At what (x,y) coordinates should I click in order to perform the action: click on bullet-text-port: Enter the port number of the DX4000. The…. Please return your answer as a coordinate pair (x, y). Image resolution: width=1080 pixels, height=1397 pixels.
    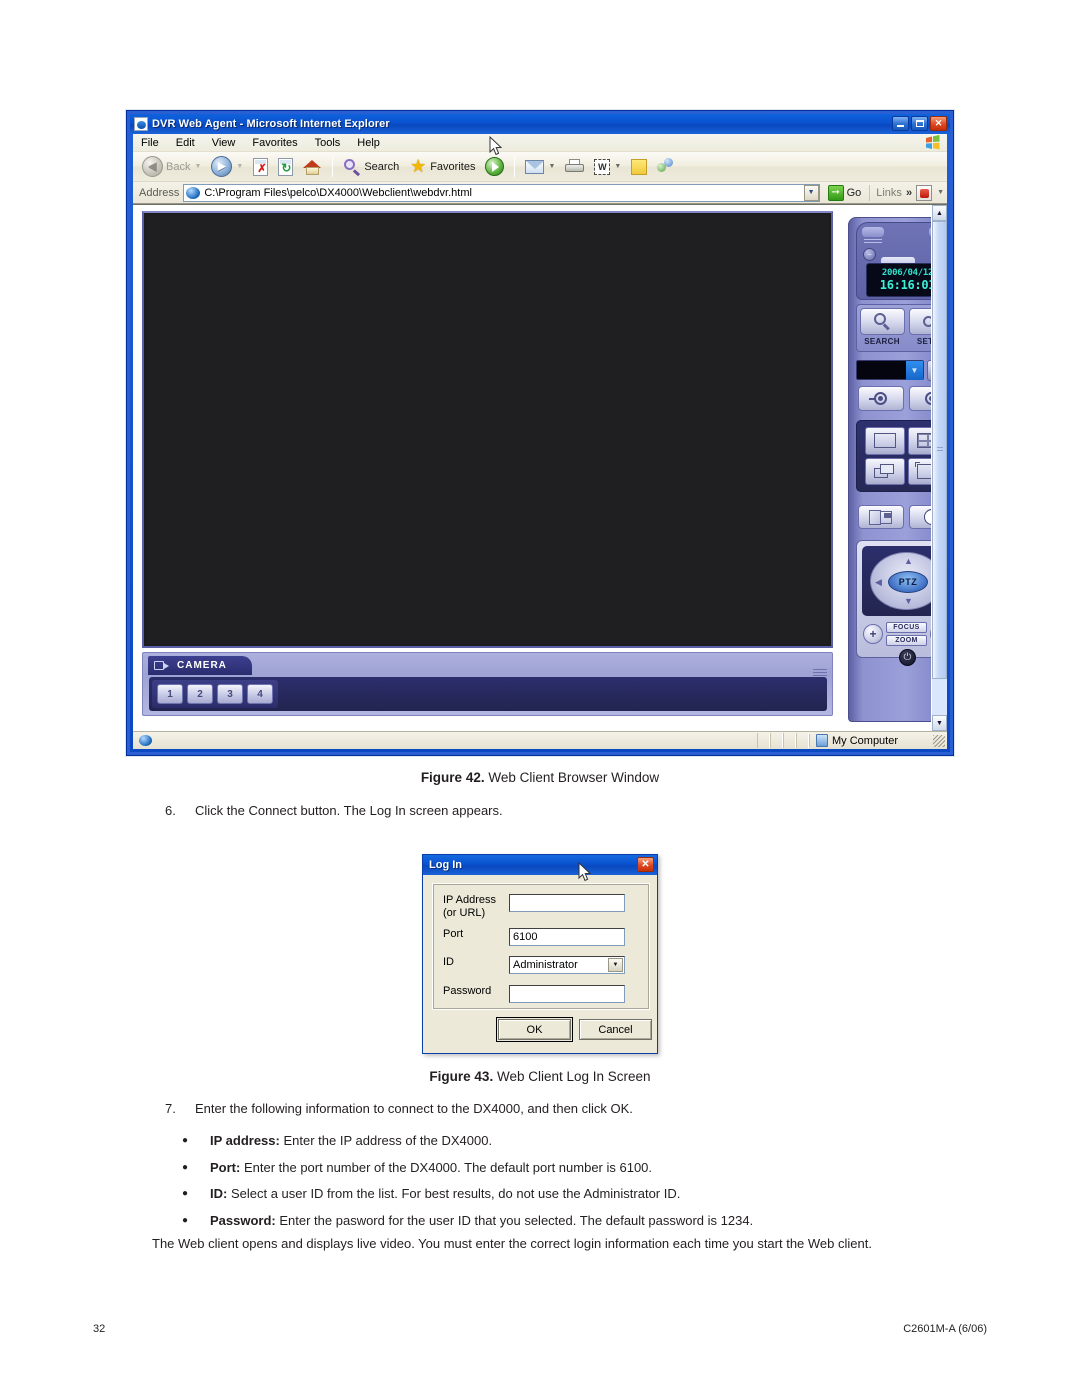
    Looking at the image, I should click on (446, 1167).